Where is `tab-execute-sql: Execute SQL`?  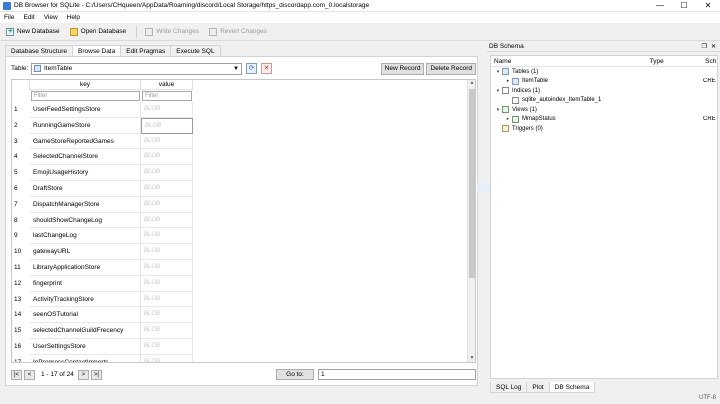
tab-execute-sql: Execute SQL is located at coordinates (195, 50).